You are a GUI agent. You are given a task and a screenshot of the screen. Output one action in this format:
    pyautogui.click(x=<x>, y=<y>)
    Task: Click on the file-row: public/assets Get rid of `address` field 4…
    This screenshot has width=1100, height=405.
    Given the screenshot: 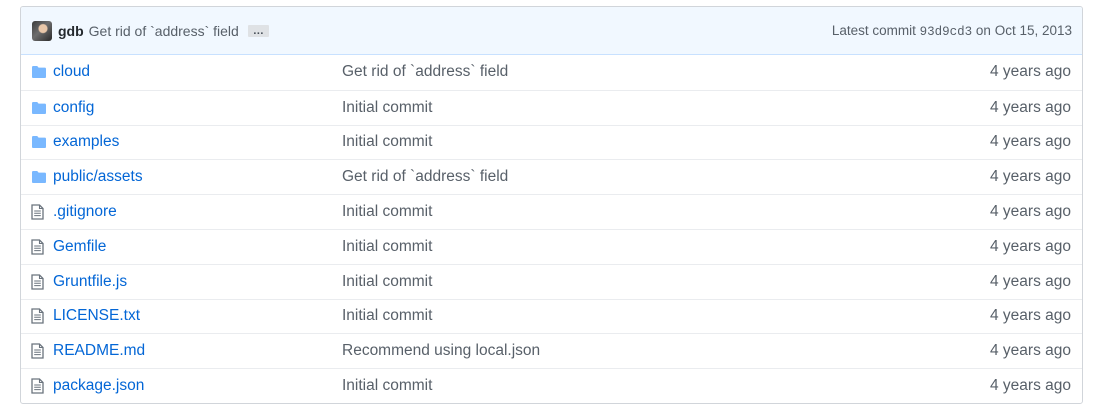 What is the action you would take?
    pyautogui.click(x=551, y=176)
    